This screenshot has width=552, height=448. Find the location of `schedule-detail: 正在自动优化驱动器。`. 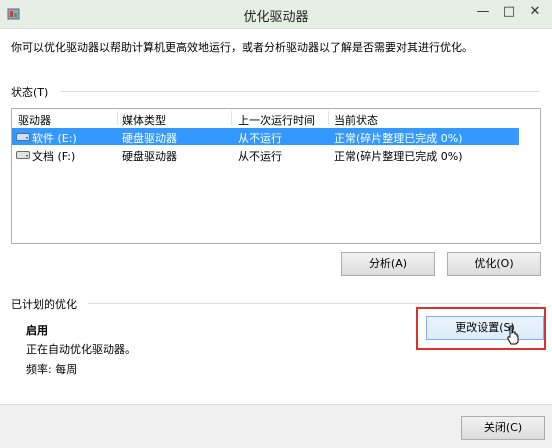

schedule-detail: 正在自动优化驱动器。 is located at coordinates (81, 349).